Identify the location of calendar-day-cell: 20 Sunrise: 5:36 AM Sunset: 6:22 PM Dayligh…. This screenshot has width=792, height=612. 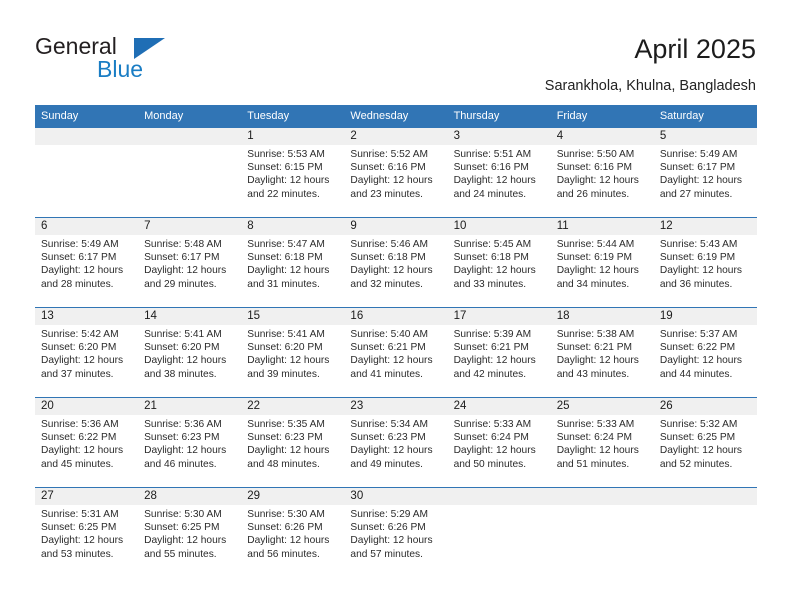
(87, 442).